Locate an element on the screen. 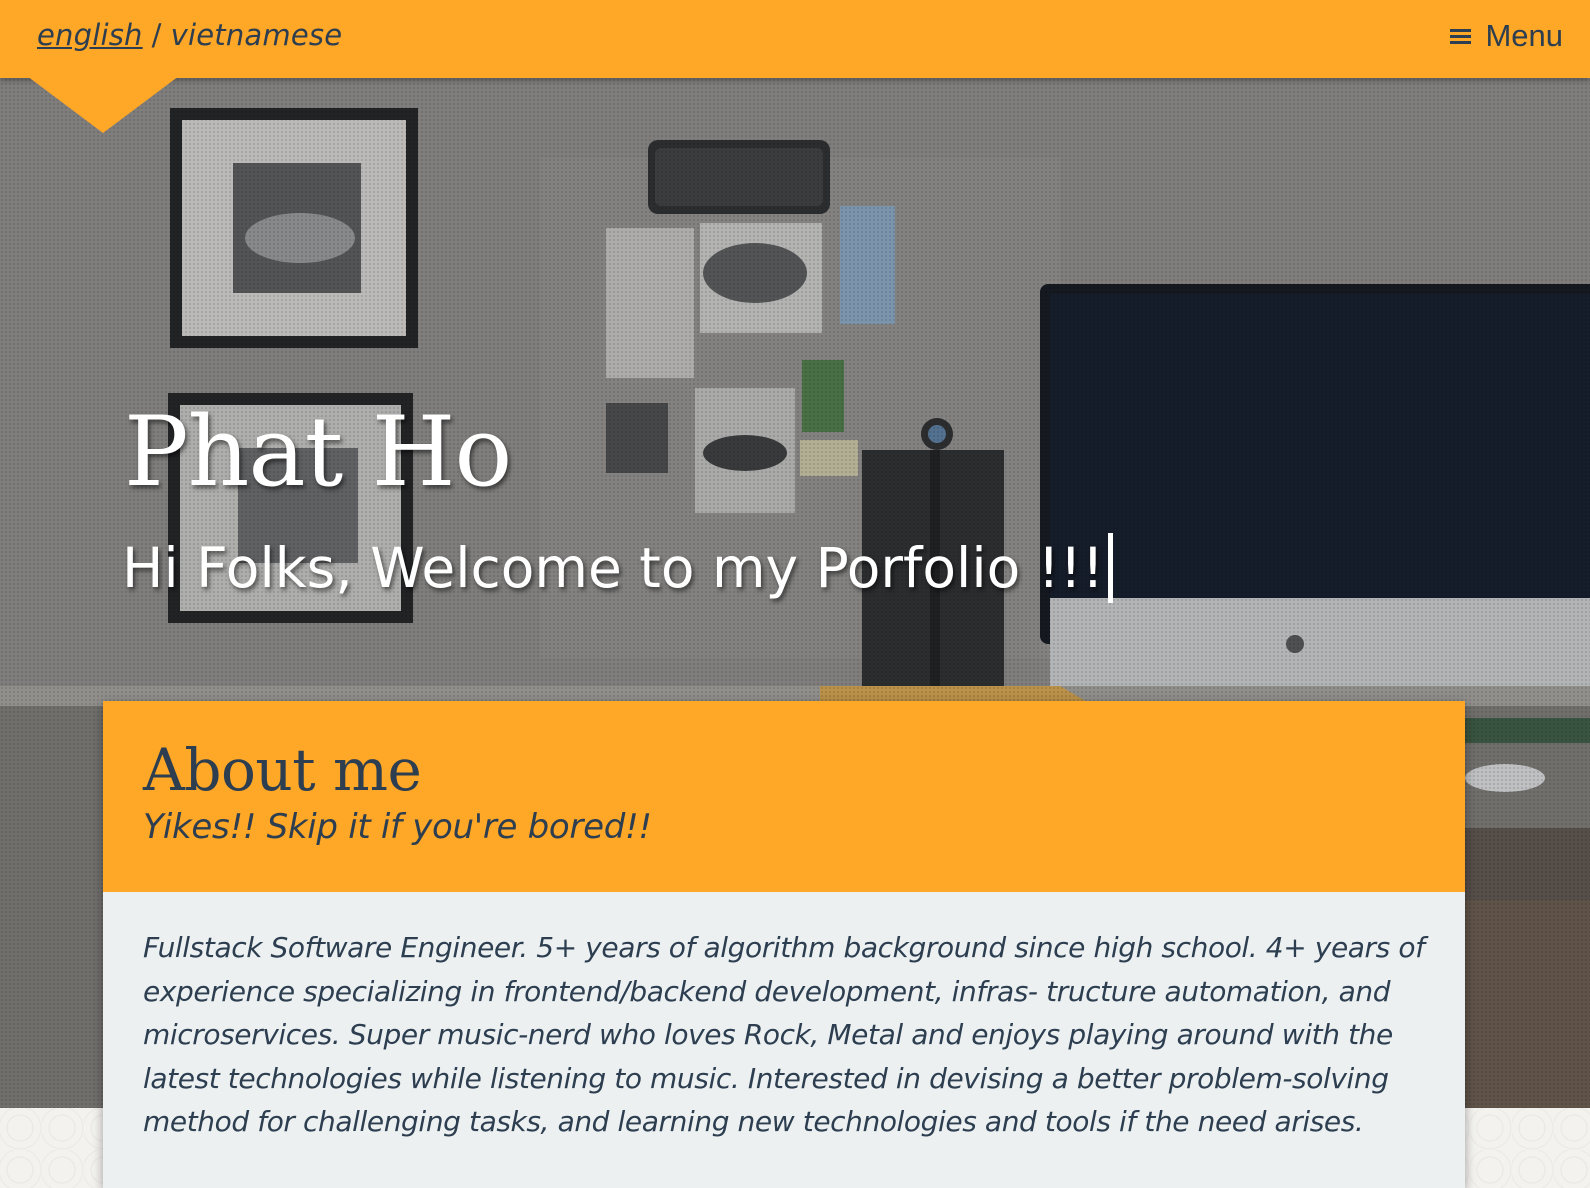 The height and width of the screenshot is (1188, 1590). hero-subtitle: Hi Folks, Welcome to my Porfolio !!! is located at coordinates (617, 568).